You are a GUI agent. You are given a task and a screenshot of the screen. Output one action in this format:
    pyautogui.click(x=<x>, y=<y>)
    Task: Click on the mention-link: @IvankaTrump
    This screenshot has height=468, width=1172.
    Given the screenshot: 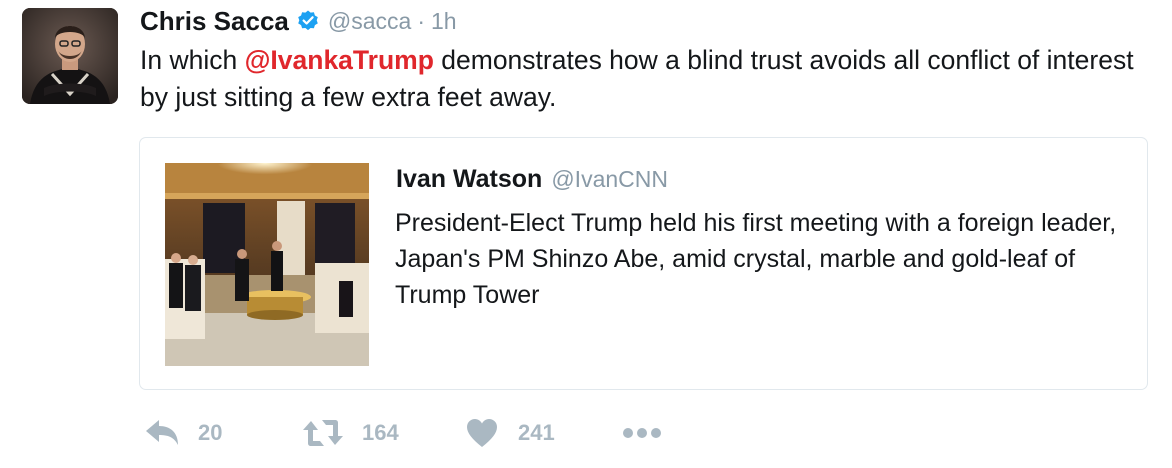 What is the action you would take?
    pyautogui.click(x=339, y=60)
    